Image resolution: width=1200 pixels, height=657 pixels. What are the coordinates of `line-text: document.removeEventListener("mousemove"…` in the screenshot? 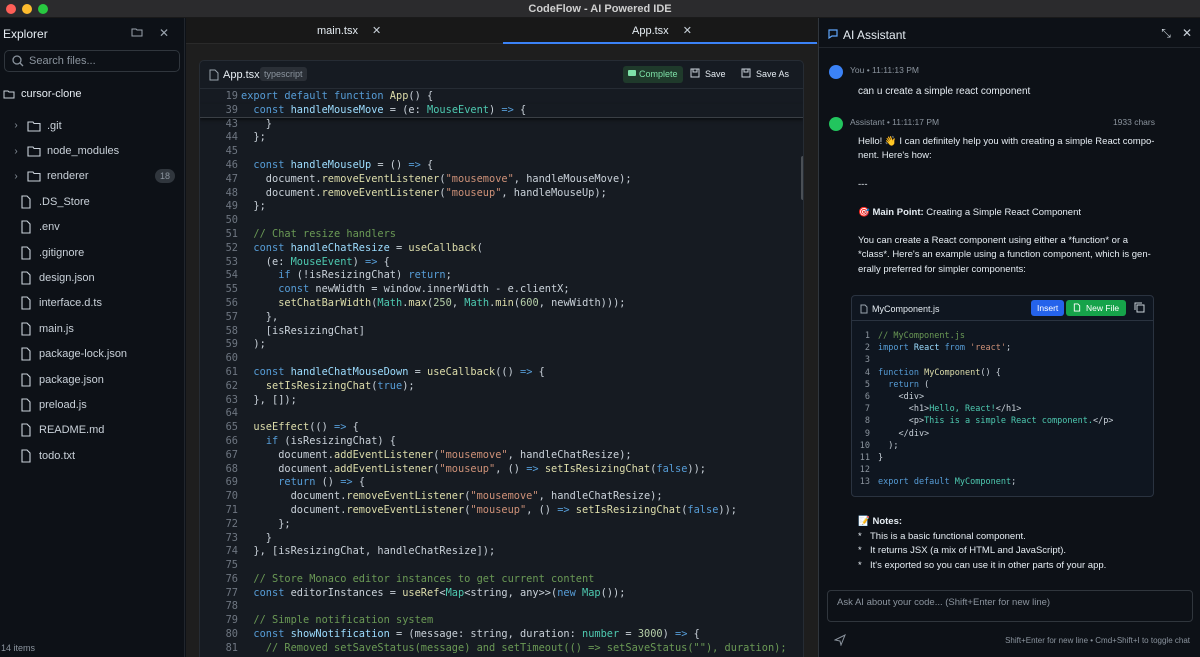 It's located at (436, 178).